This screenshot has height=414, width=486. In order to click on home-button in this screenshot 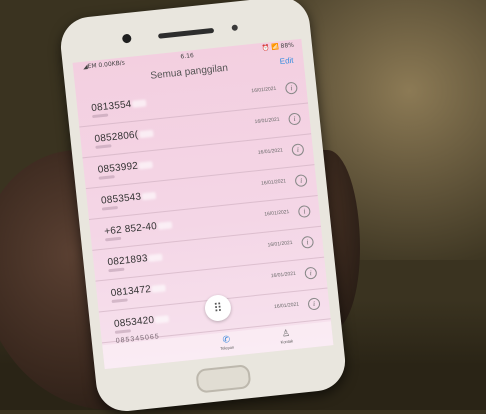, I will do `click(223, 379)`.